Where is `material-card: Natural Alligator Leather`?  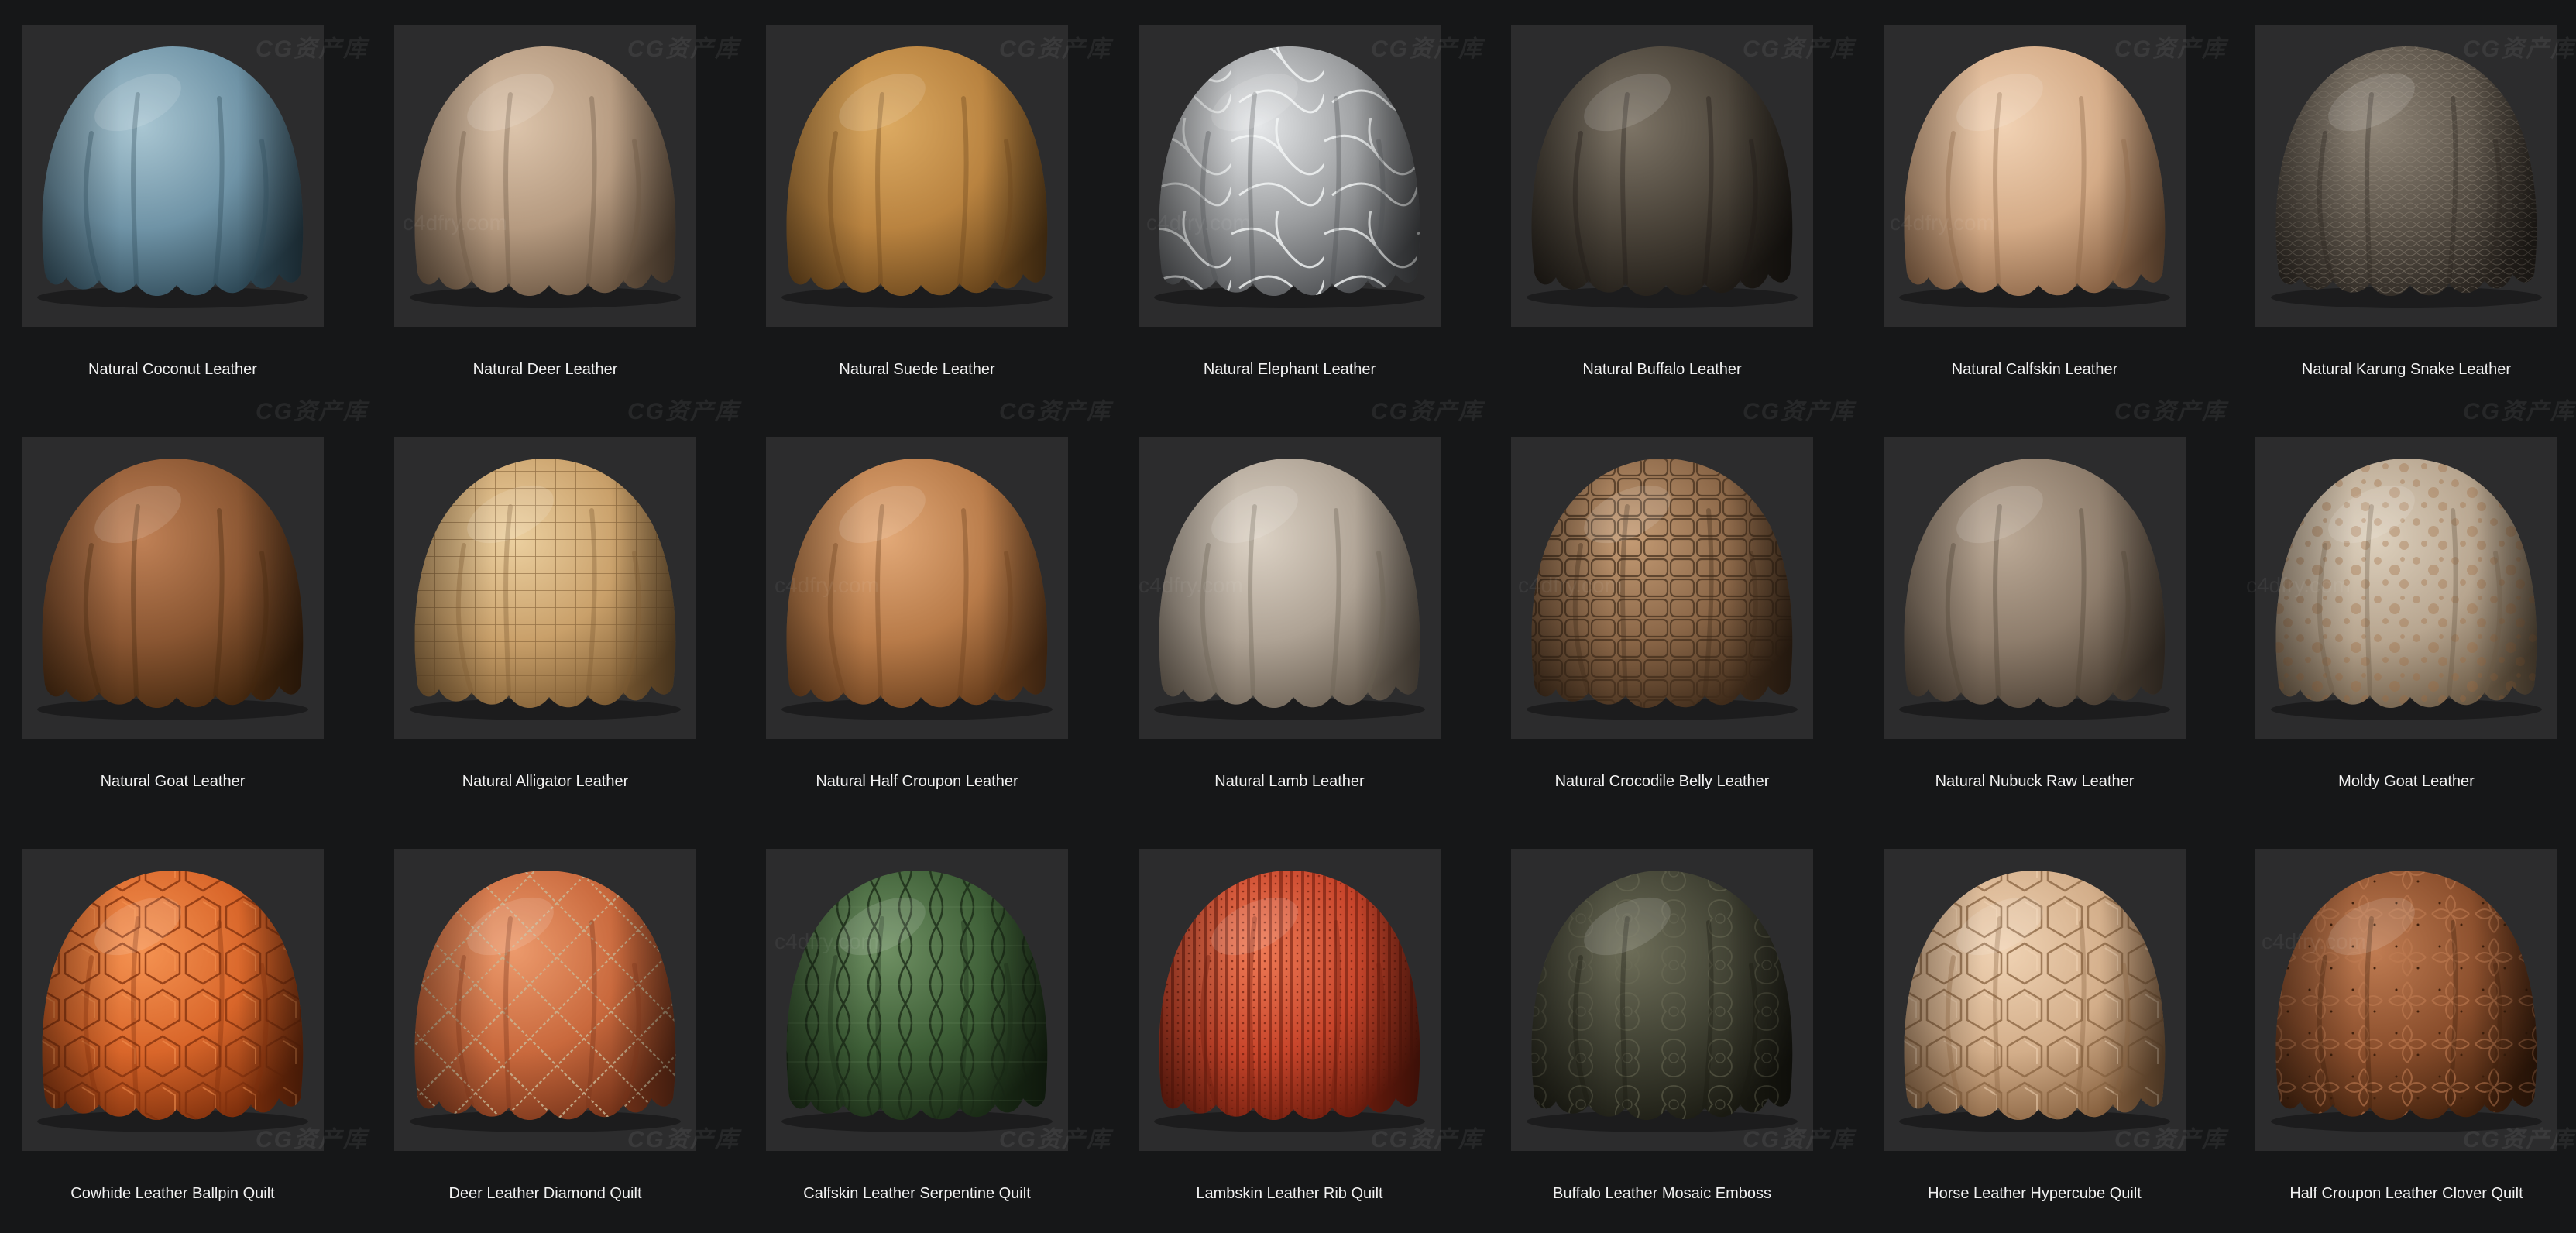 material-card: Natural Alligator Leather is located at coordinates (545, 619).